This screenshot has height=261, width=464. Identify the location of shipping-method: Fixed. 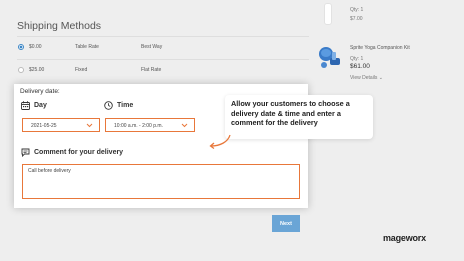
(81, 70).